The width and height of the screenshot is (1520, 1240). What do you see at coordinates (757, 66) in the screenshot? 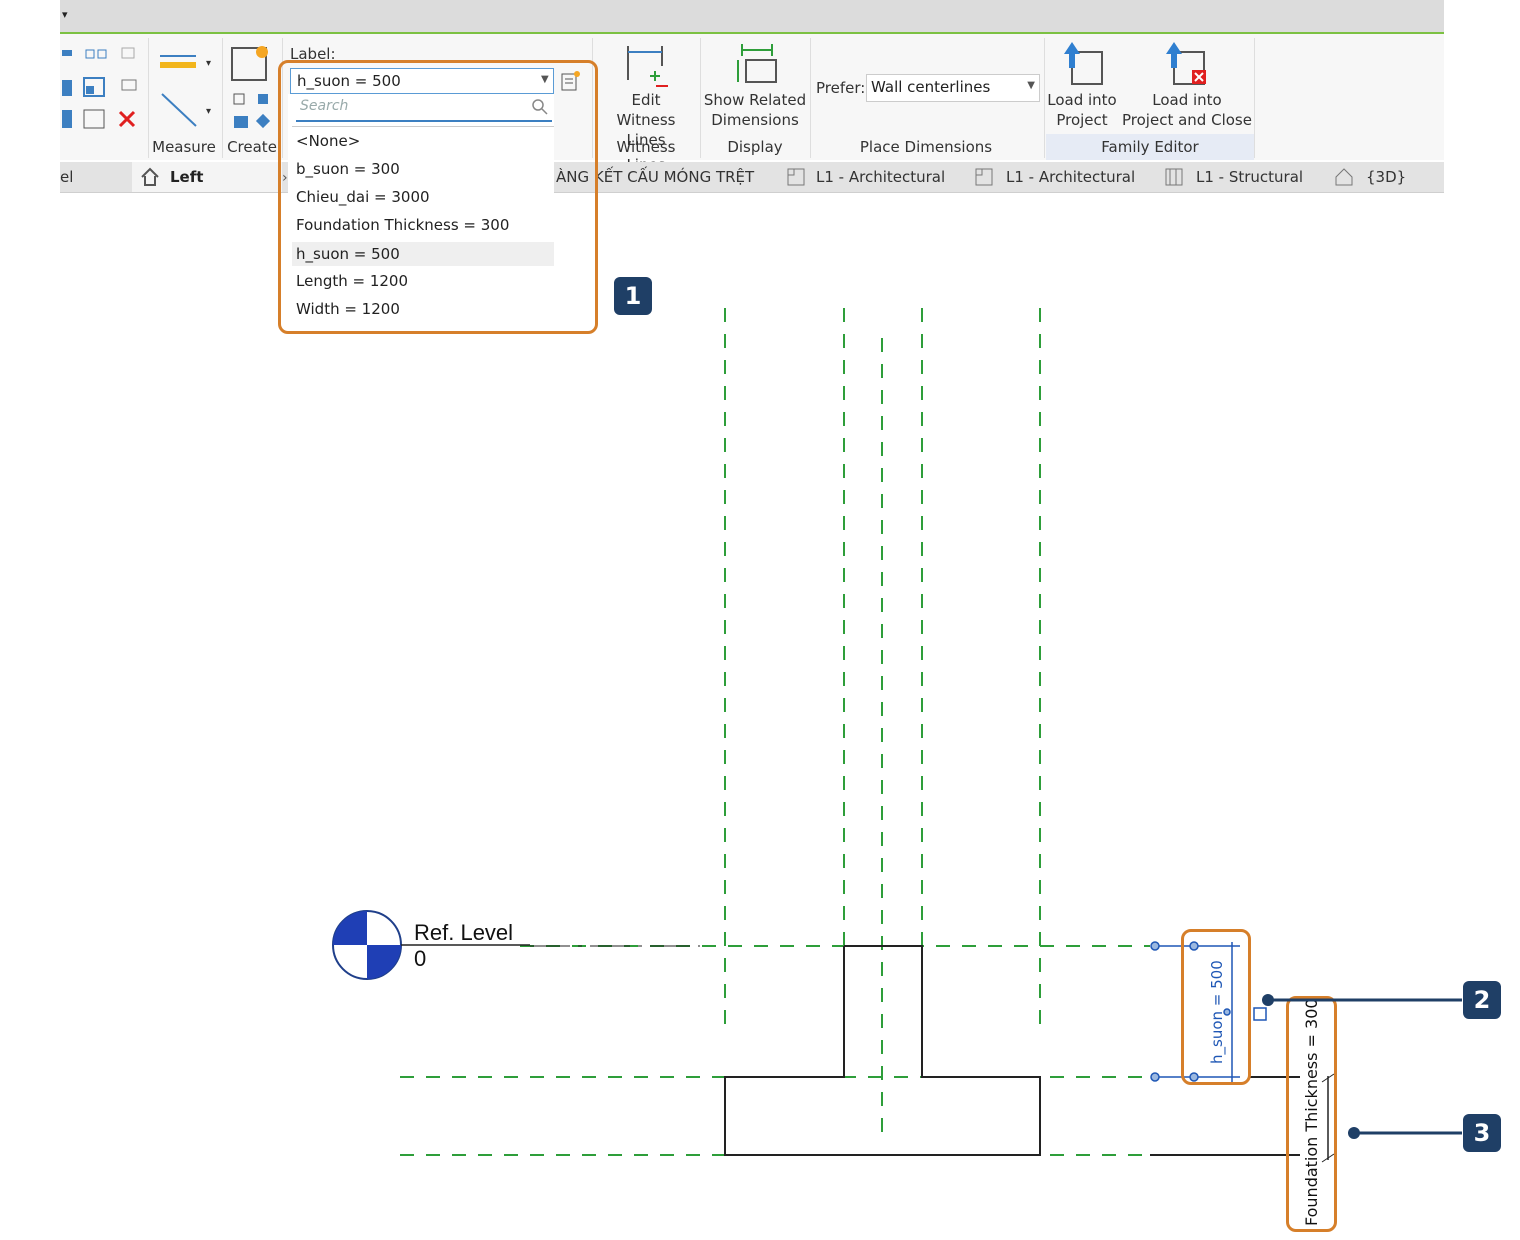
I see `show-related-dimensions-icon` at bounding box center [757, 66].